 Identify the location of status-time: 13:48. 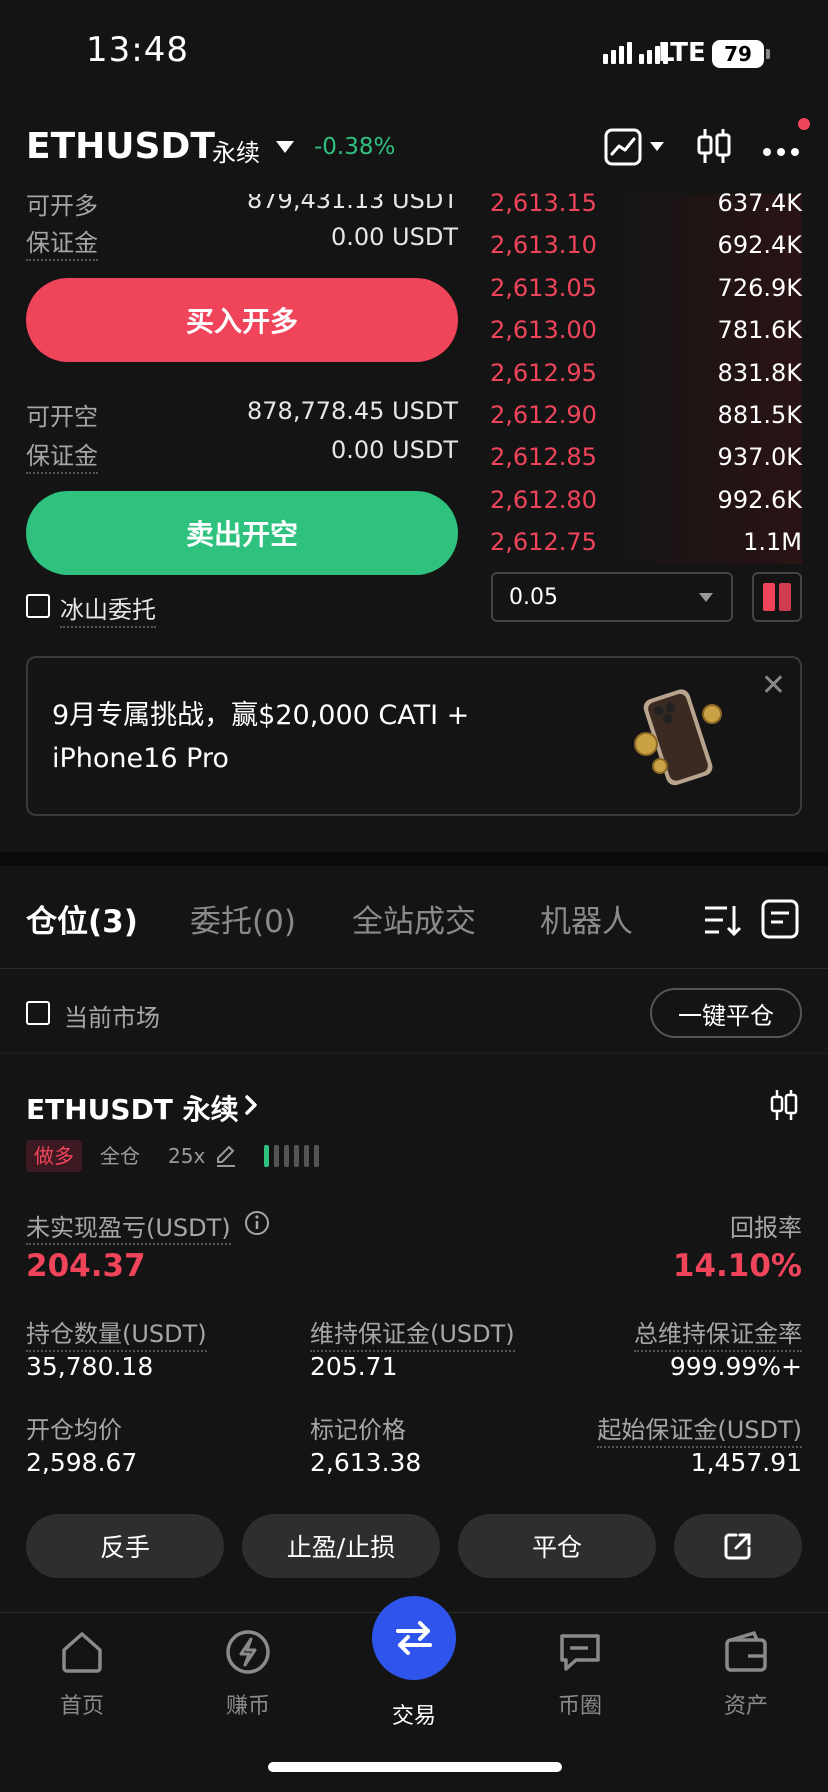
(137, 50).